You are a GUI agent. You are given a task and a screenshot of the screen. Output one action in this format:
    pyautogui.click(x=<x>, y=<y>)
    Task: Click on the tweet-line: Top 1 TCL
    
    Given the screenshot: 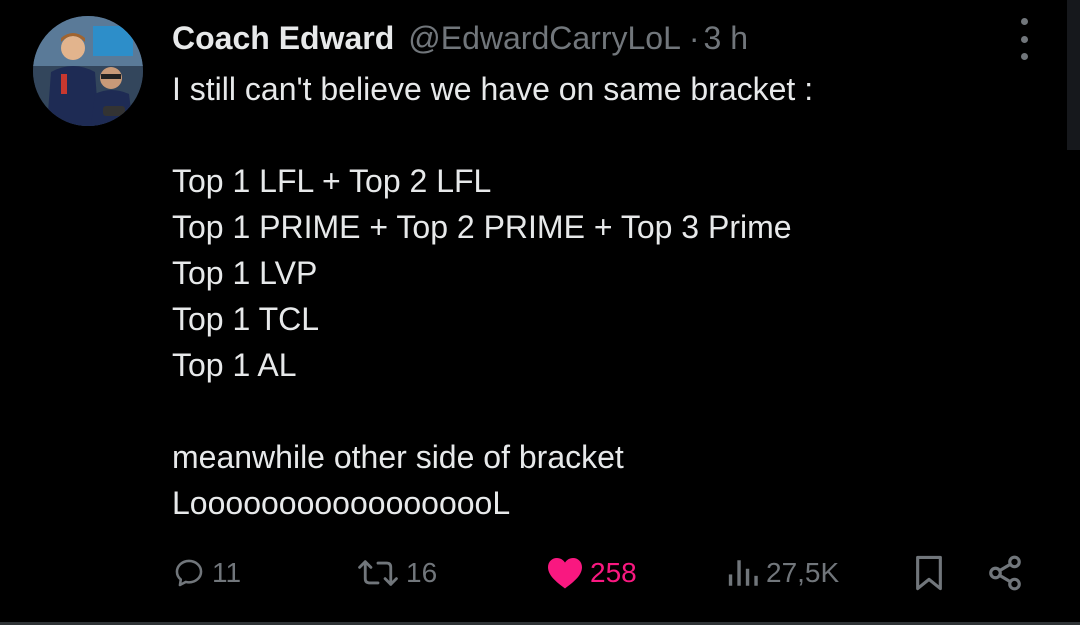 What is the action you would take?
    pyautogui.click(x=246, y=319)
    